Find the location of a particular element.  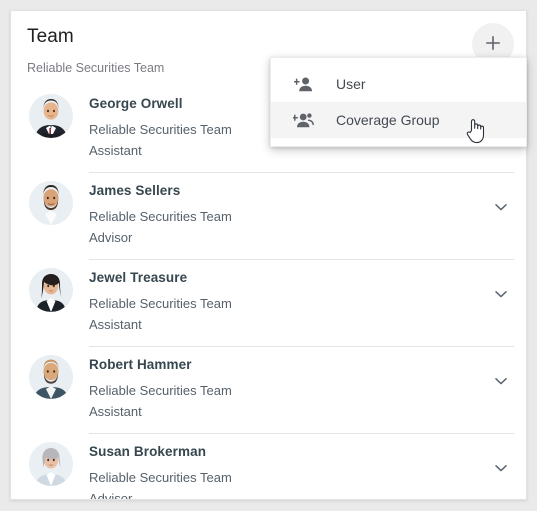

member-name: Susan Brokerman is located at coordinates (148, 451).